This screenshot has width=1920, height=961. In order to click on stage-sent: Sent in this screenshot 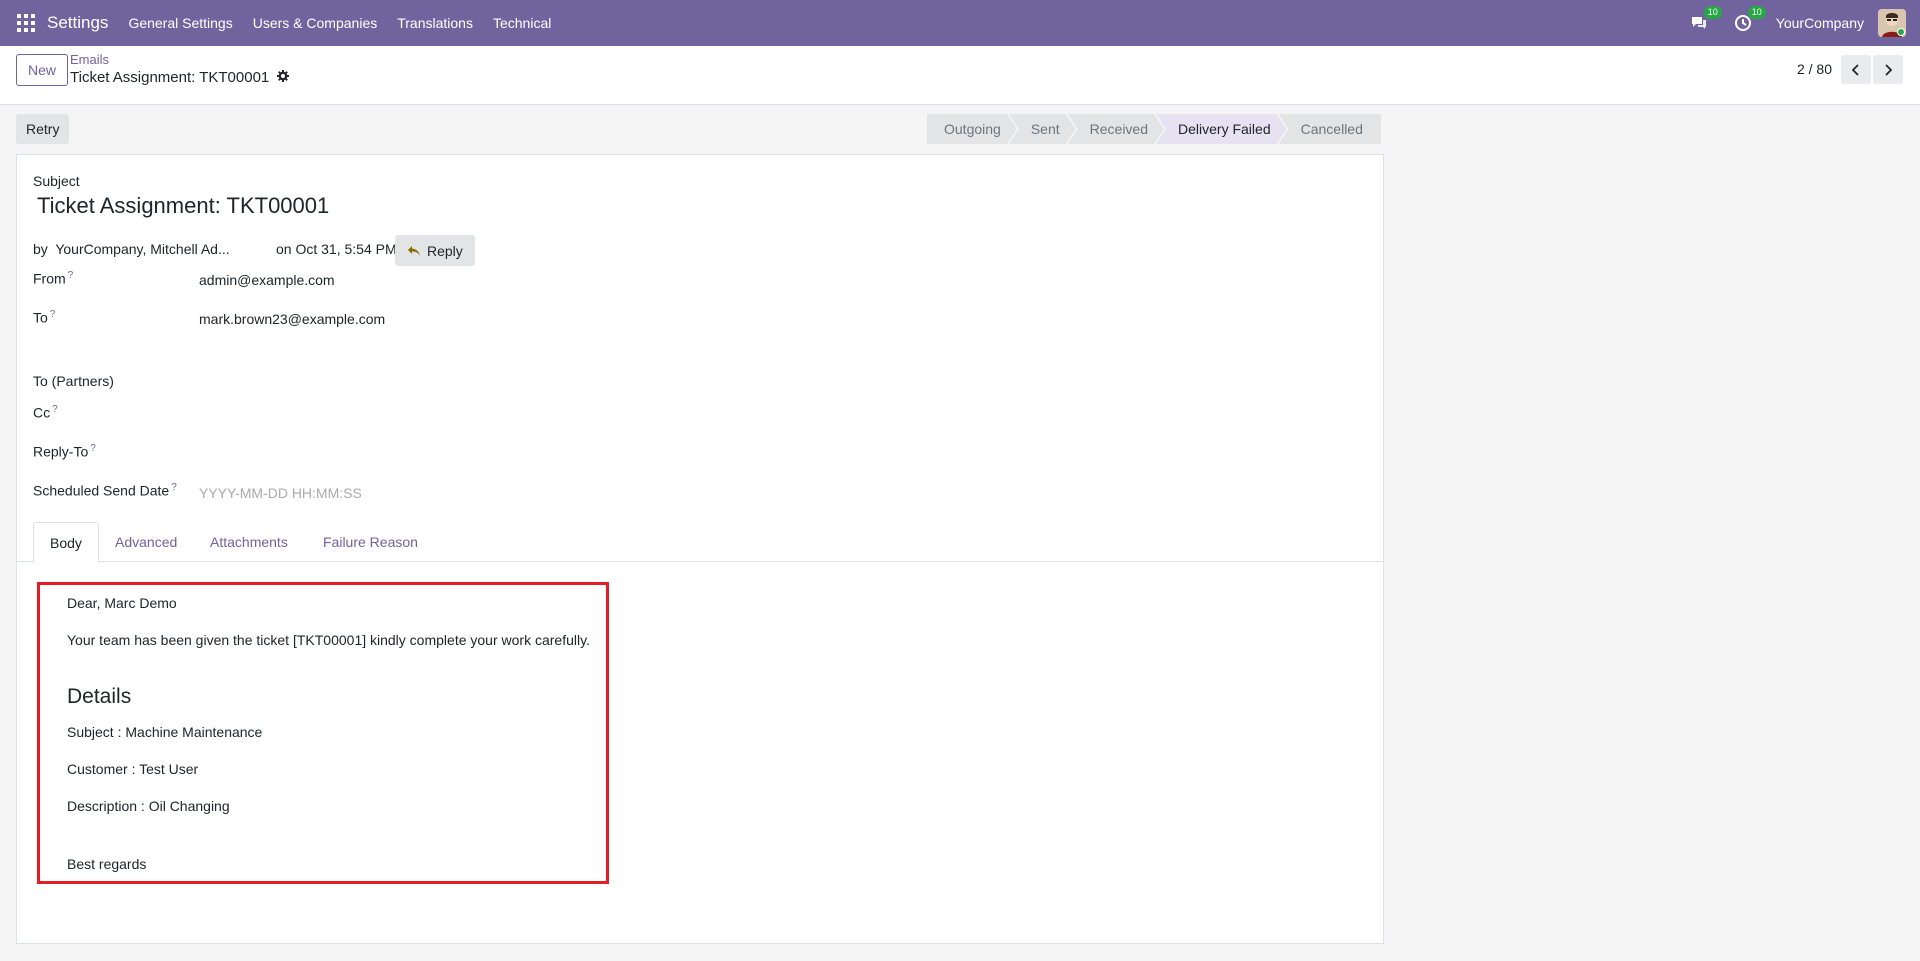, I will do `click(1042, 129)`.